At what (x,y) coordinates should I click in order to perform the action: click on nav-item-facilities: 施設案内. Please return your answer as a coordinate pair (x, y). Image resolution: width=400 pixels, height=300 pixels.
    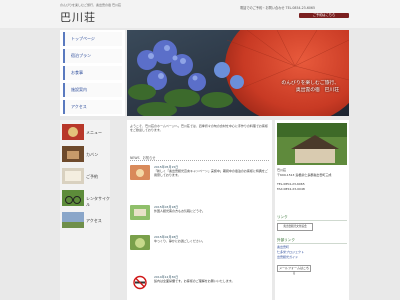
    Looking at the image, I should click on (92, 90).